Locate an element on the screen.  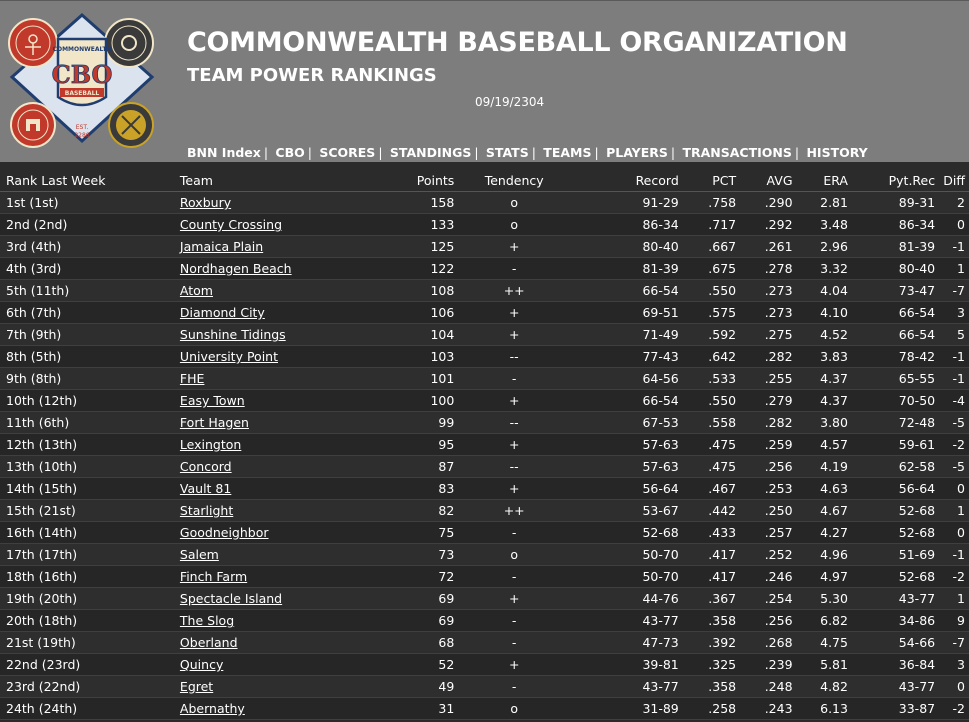
team-link: Jamaica Plain is located at coordinates (221, 246).